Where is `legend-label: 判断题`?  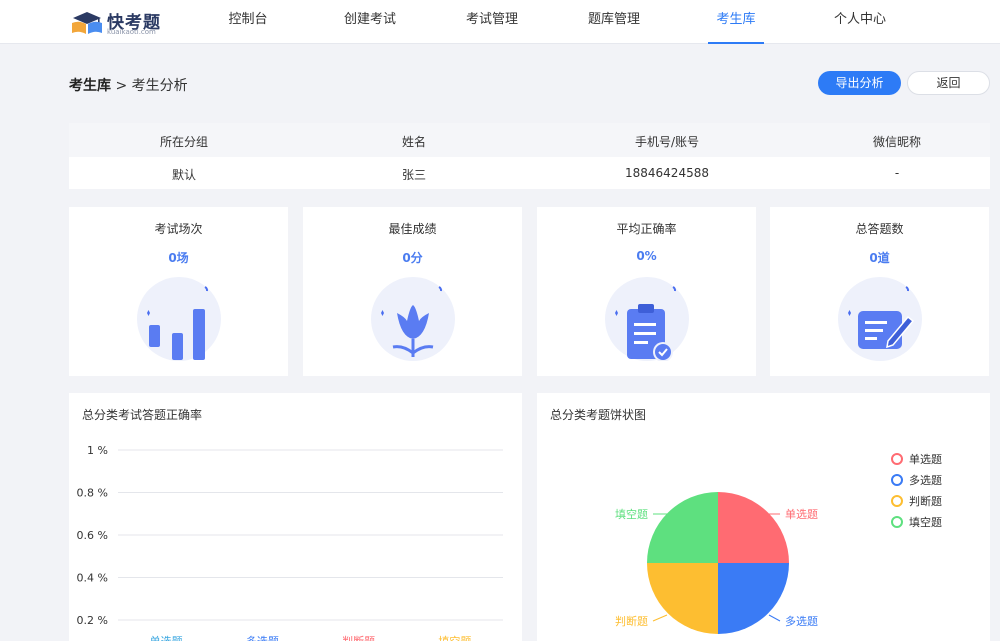
legend-label: 判断题 is located at coordinates (925, 501).